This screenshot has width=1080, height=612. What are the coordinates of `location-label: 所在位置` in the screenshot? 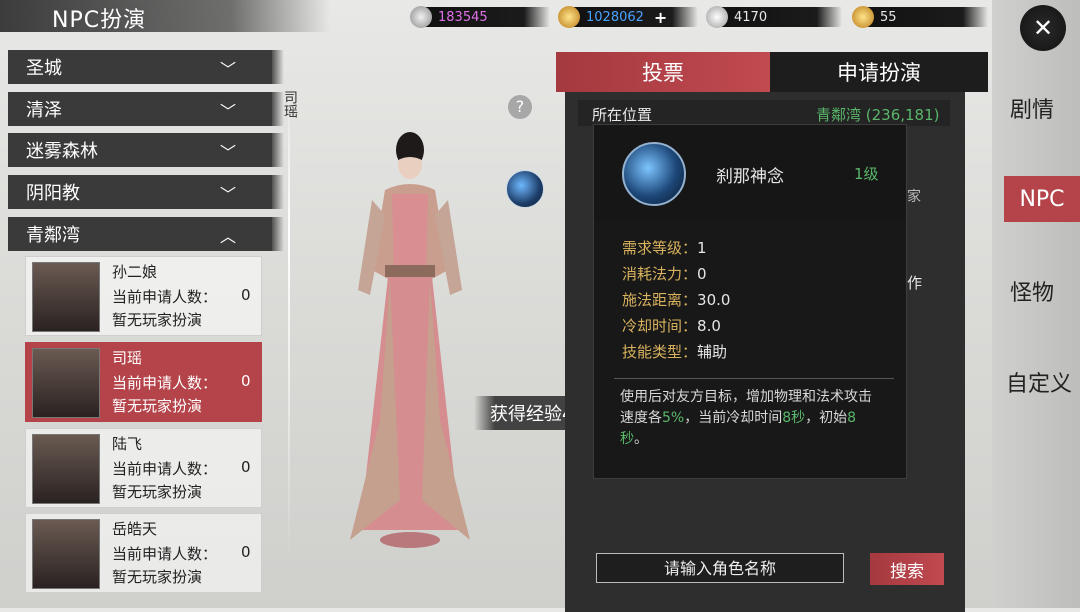 It's located at (622, 115).